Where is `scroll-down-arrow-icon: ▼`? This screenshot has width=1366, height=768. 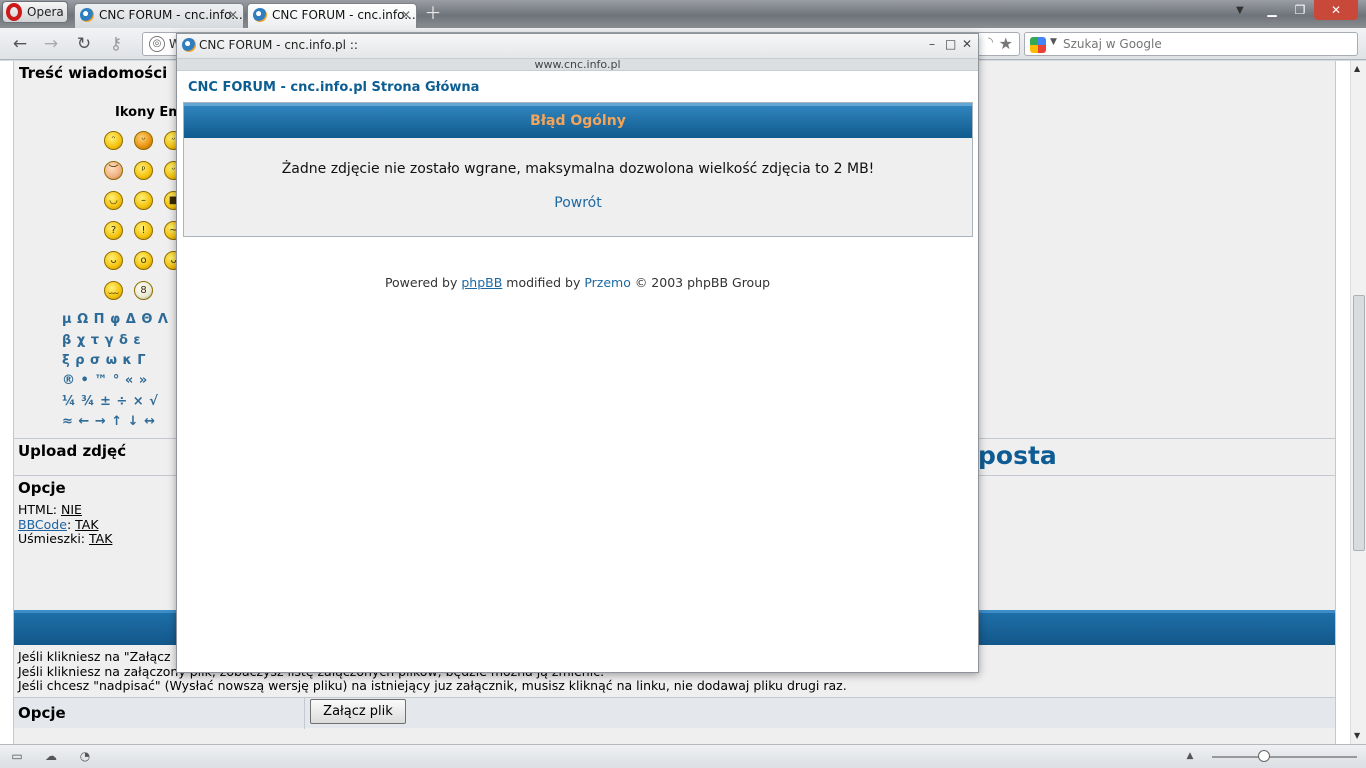
scroll-down-arrow-icon: ▼ is located at coordinates (1357, 735).